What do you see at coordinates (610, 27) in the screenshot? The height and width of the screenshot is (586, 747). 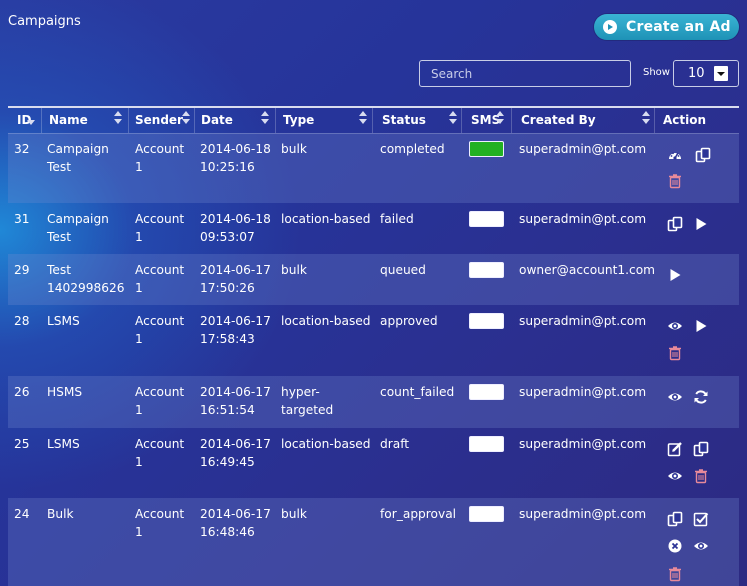 I see `play-circle-icon` at bounding box center [610, 27].